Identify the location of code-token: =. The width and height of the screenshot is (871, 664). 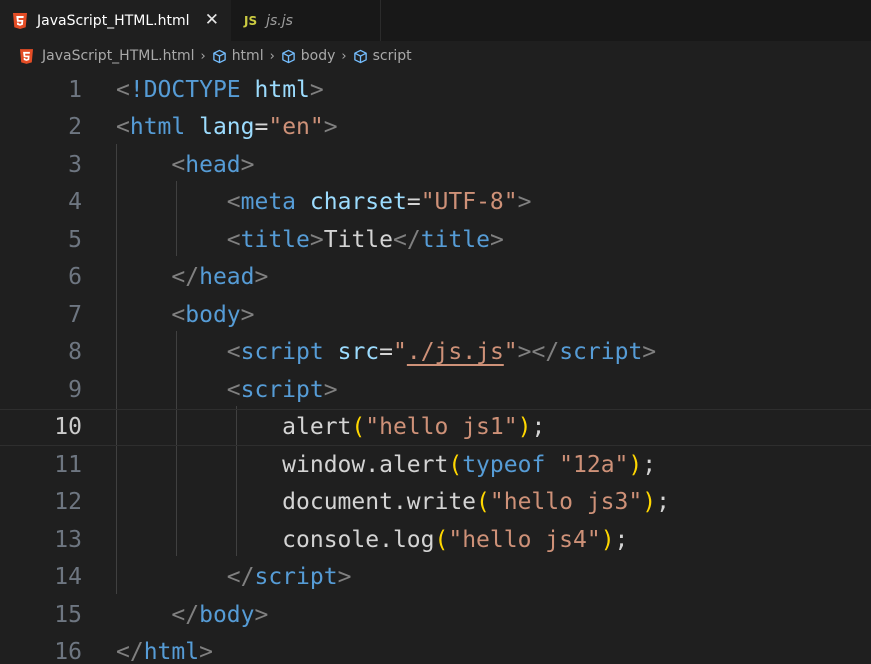
(413, 202).